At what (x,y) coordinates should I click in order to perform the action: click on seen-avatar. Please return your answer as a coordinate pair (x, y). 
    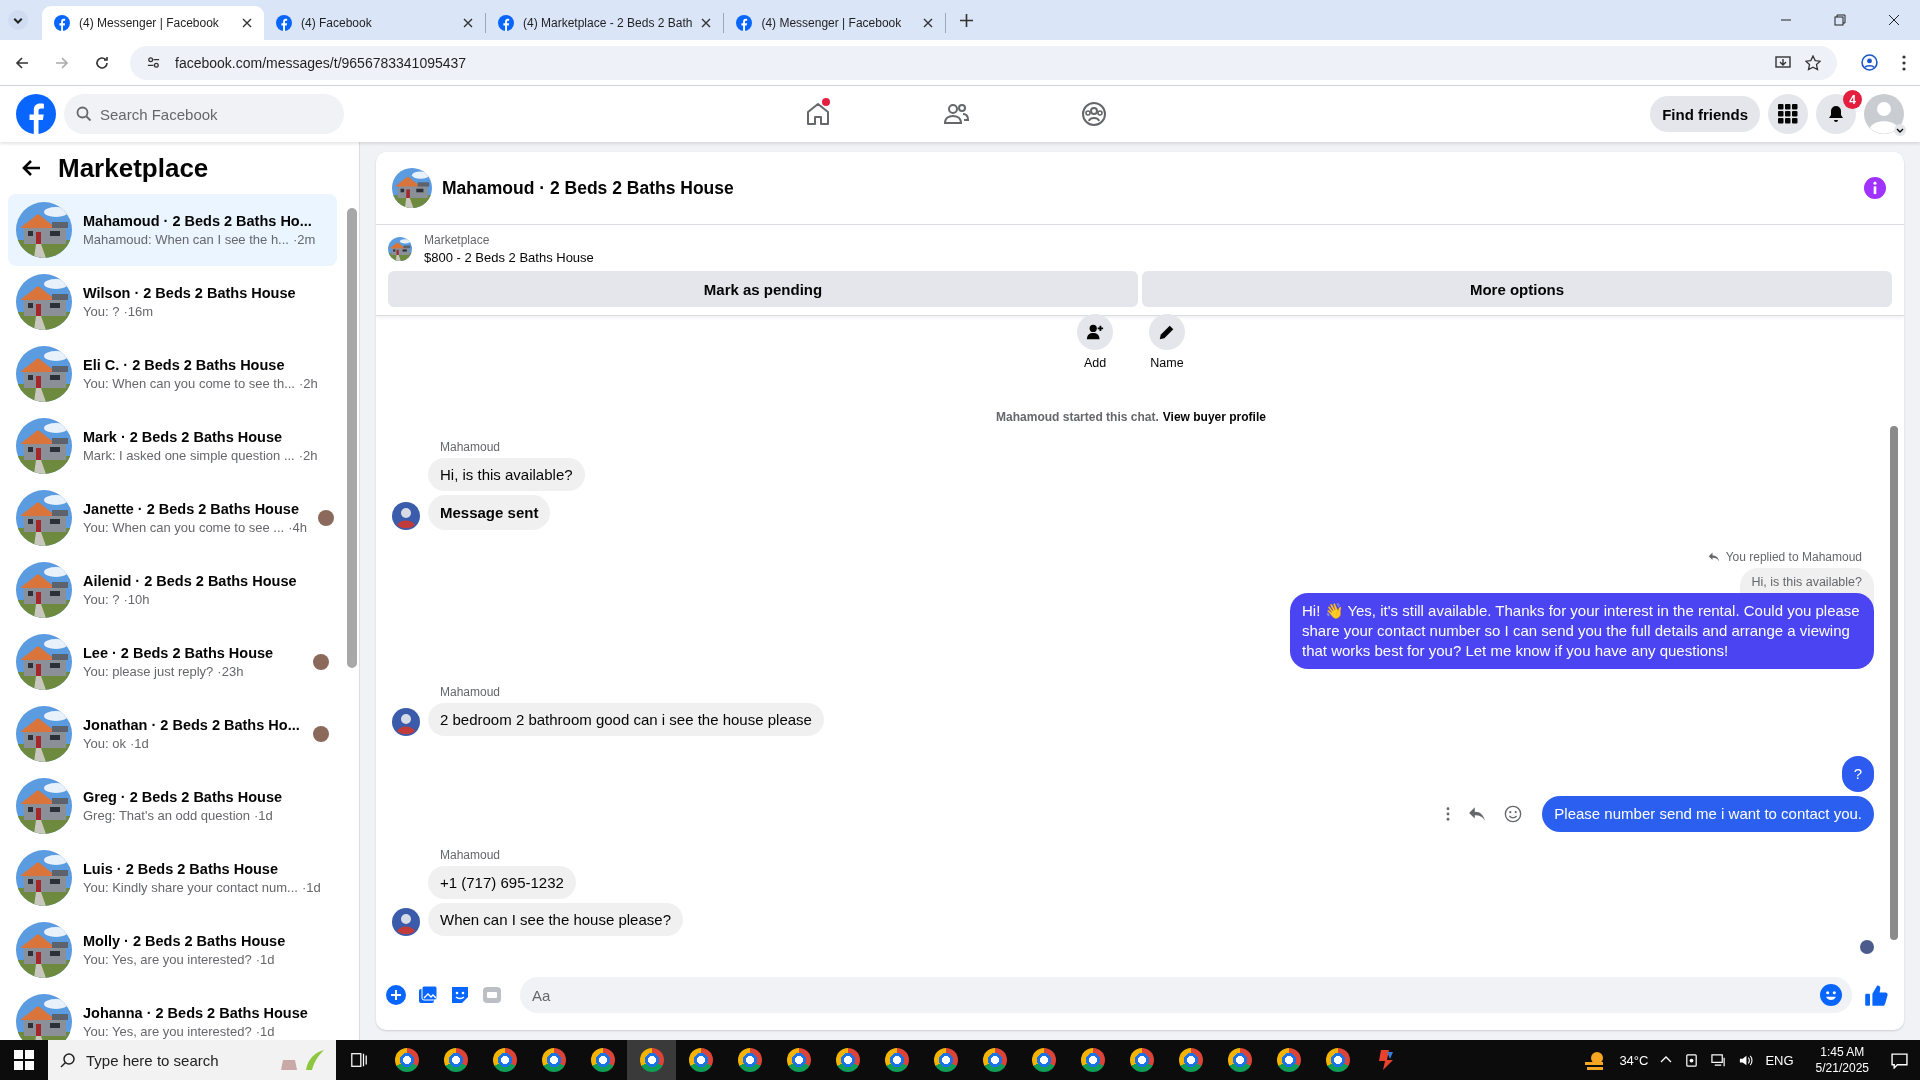
    Looking at the image, I should click on (1867, 947).